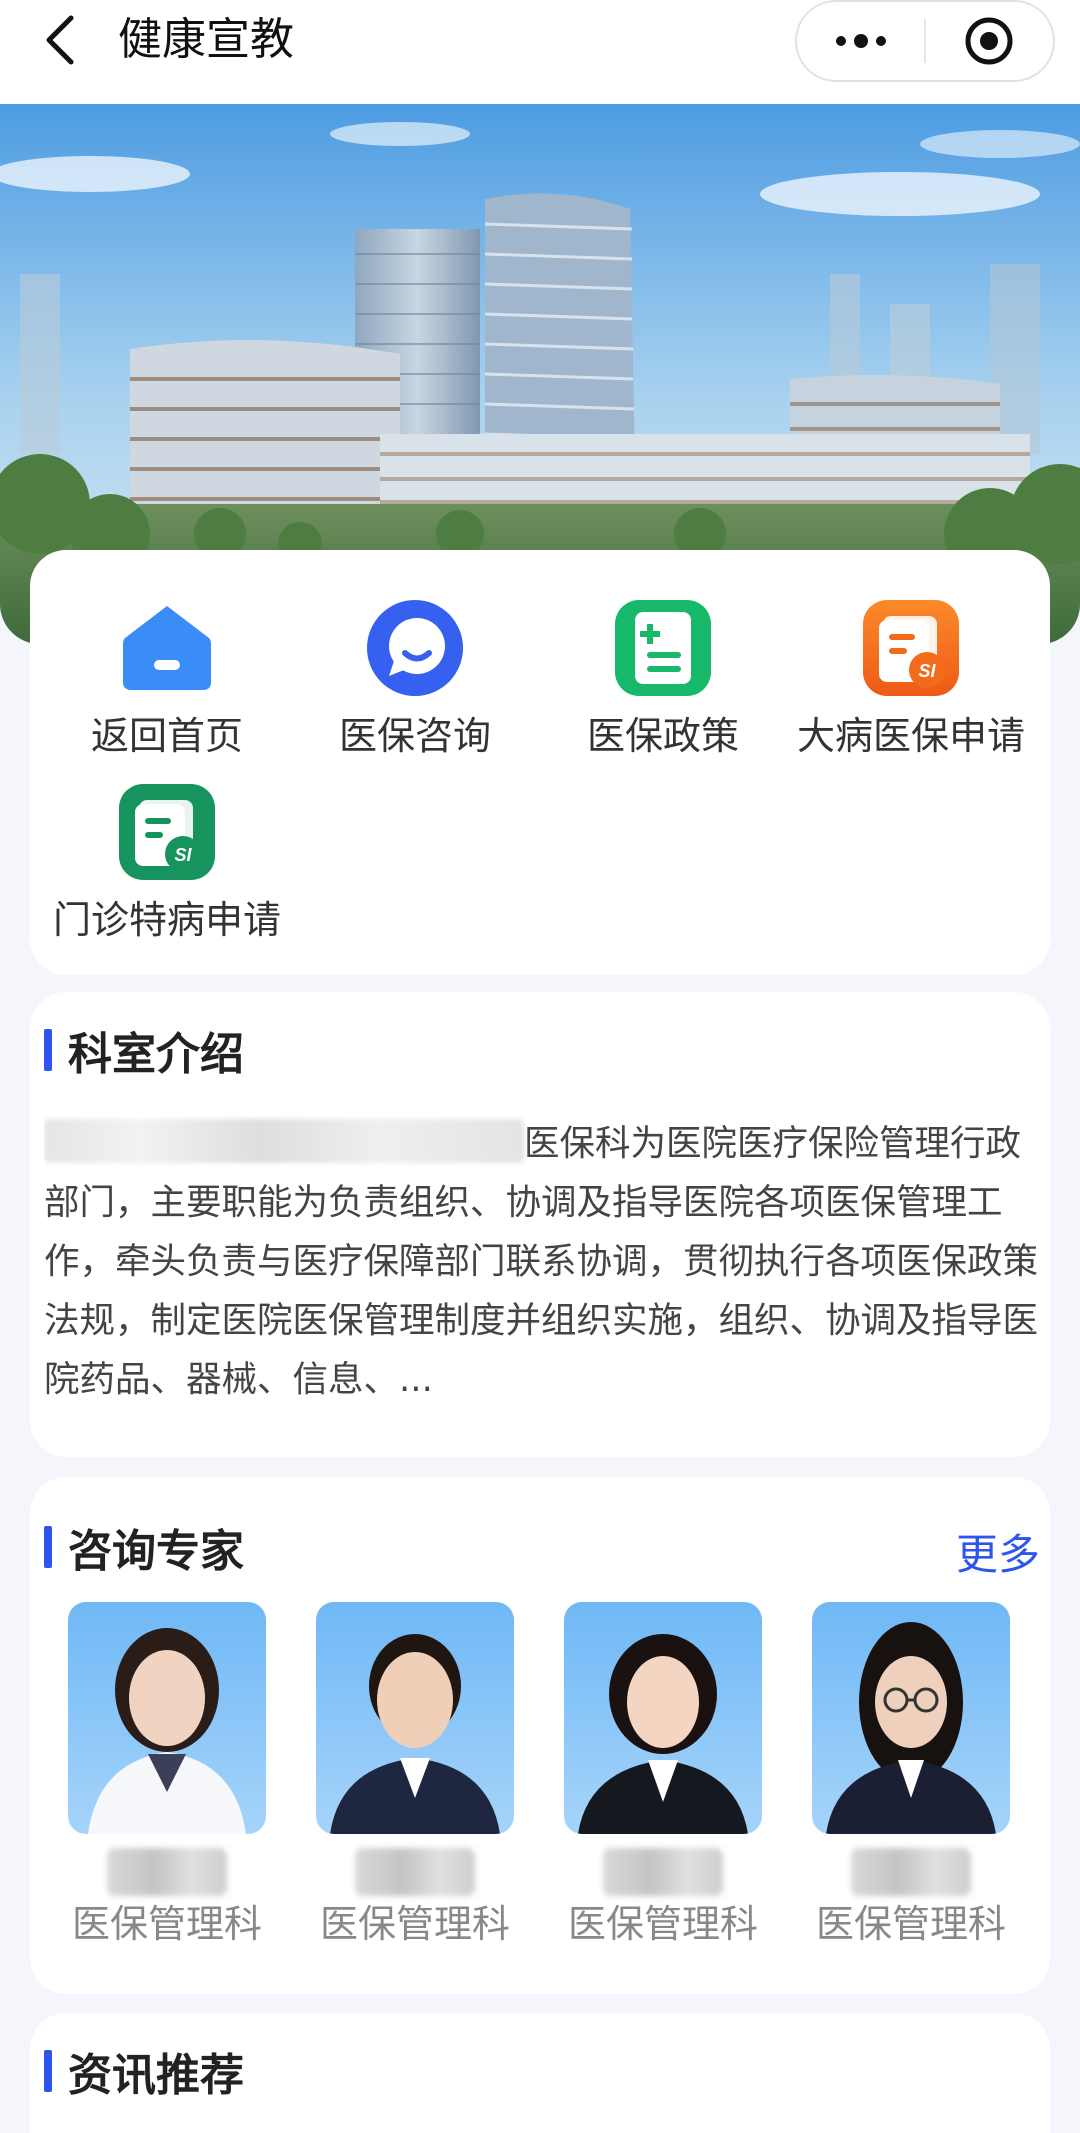  I want to click on section-title: 资讯推荐, so click(156, 2075).